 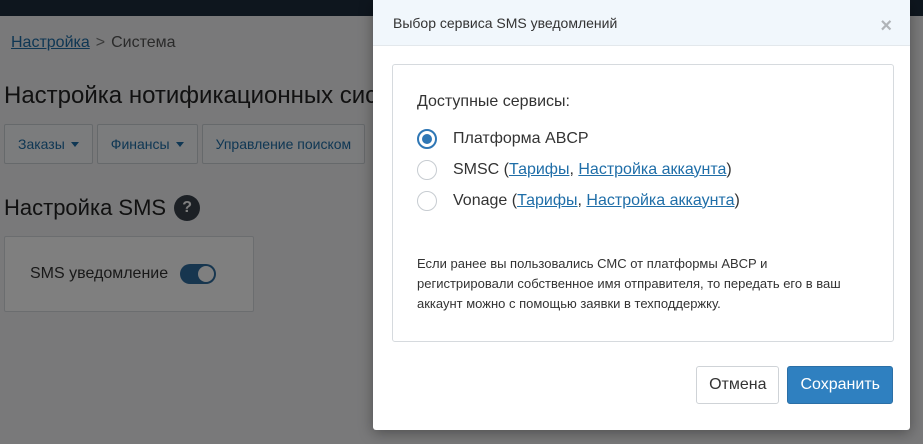 I want to click on service-name-vonage: Vonage, so click(x=480, y=200).